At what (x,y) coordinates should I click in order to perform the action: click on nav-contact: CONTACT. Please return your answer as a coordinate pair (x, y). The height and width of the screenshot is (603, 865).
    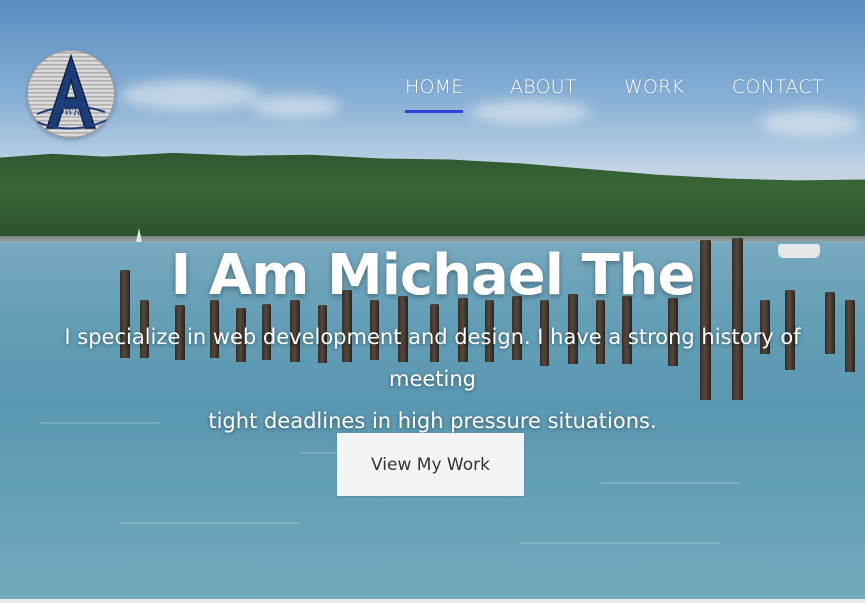
    Looking at the image, I should click on (778, 87).